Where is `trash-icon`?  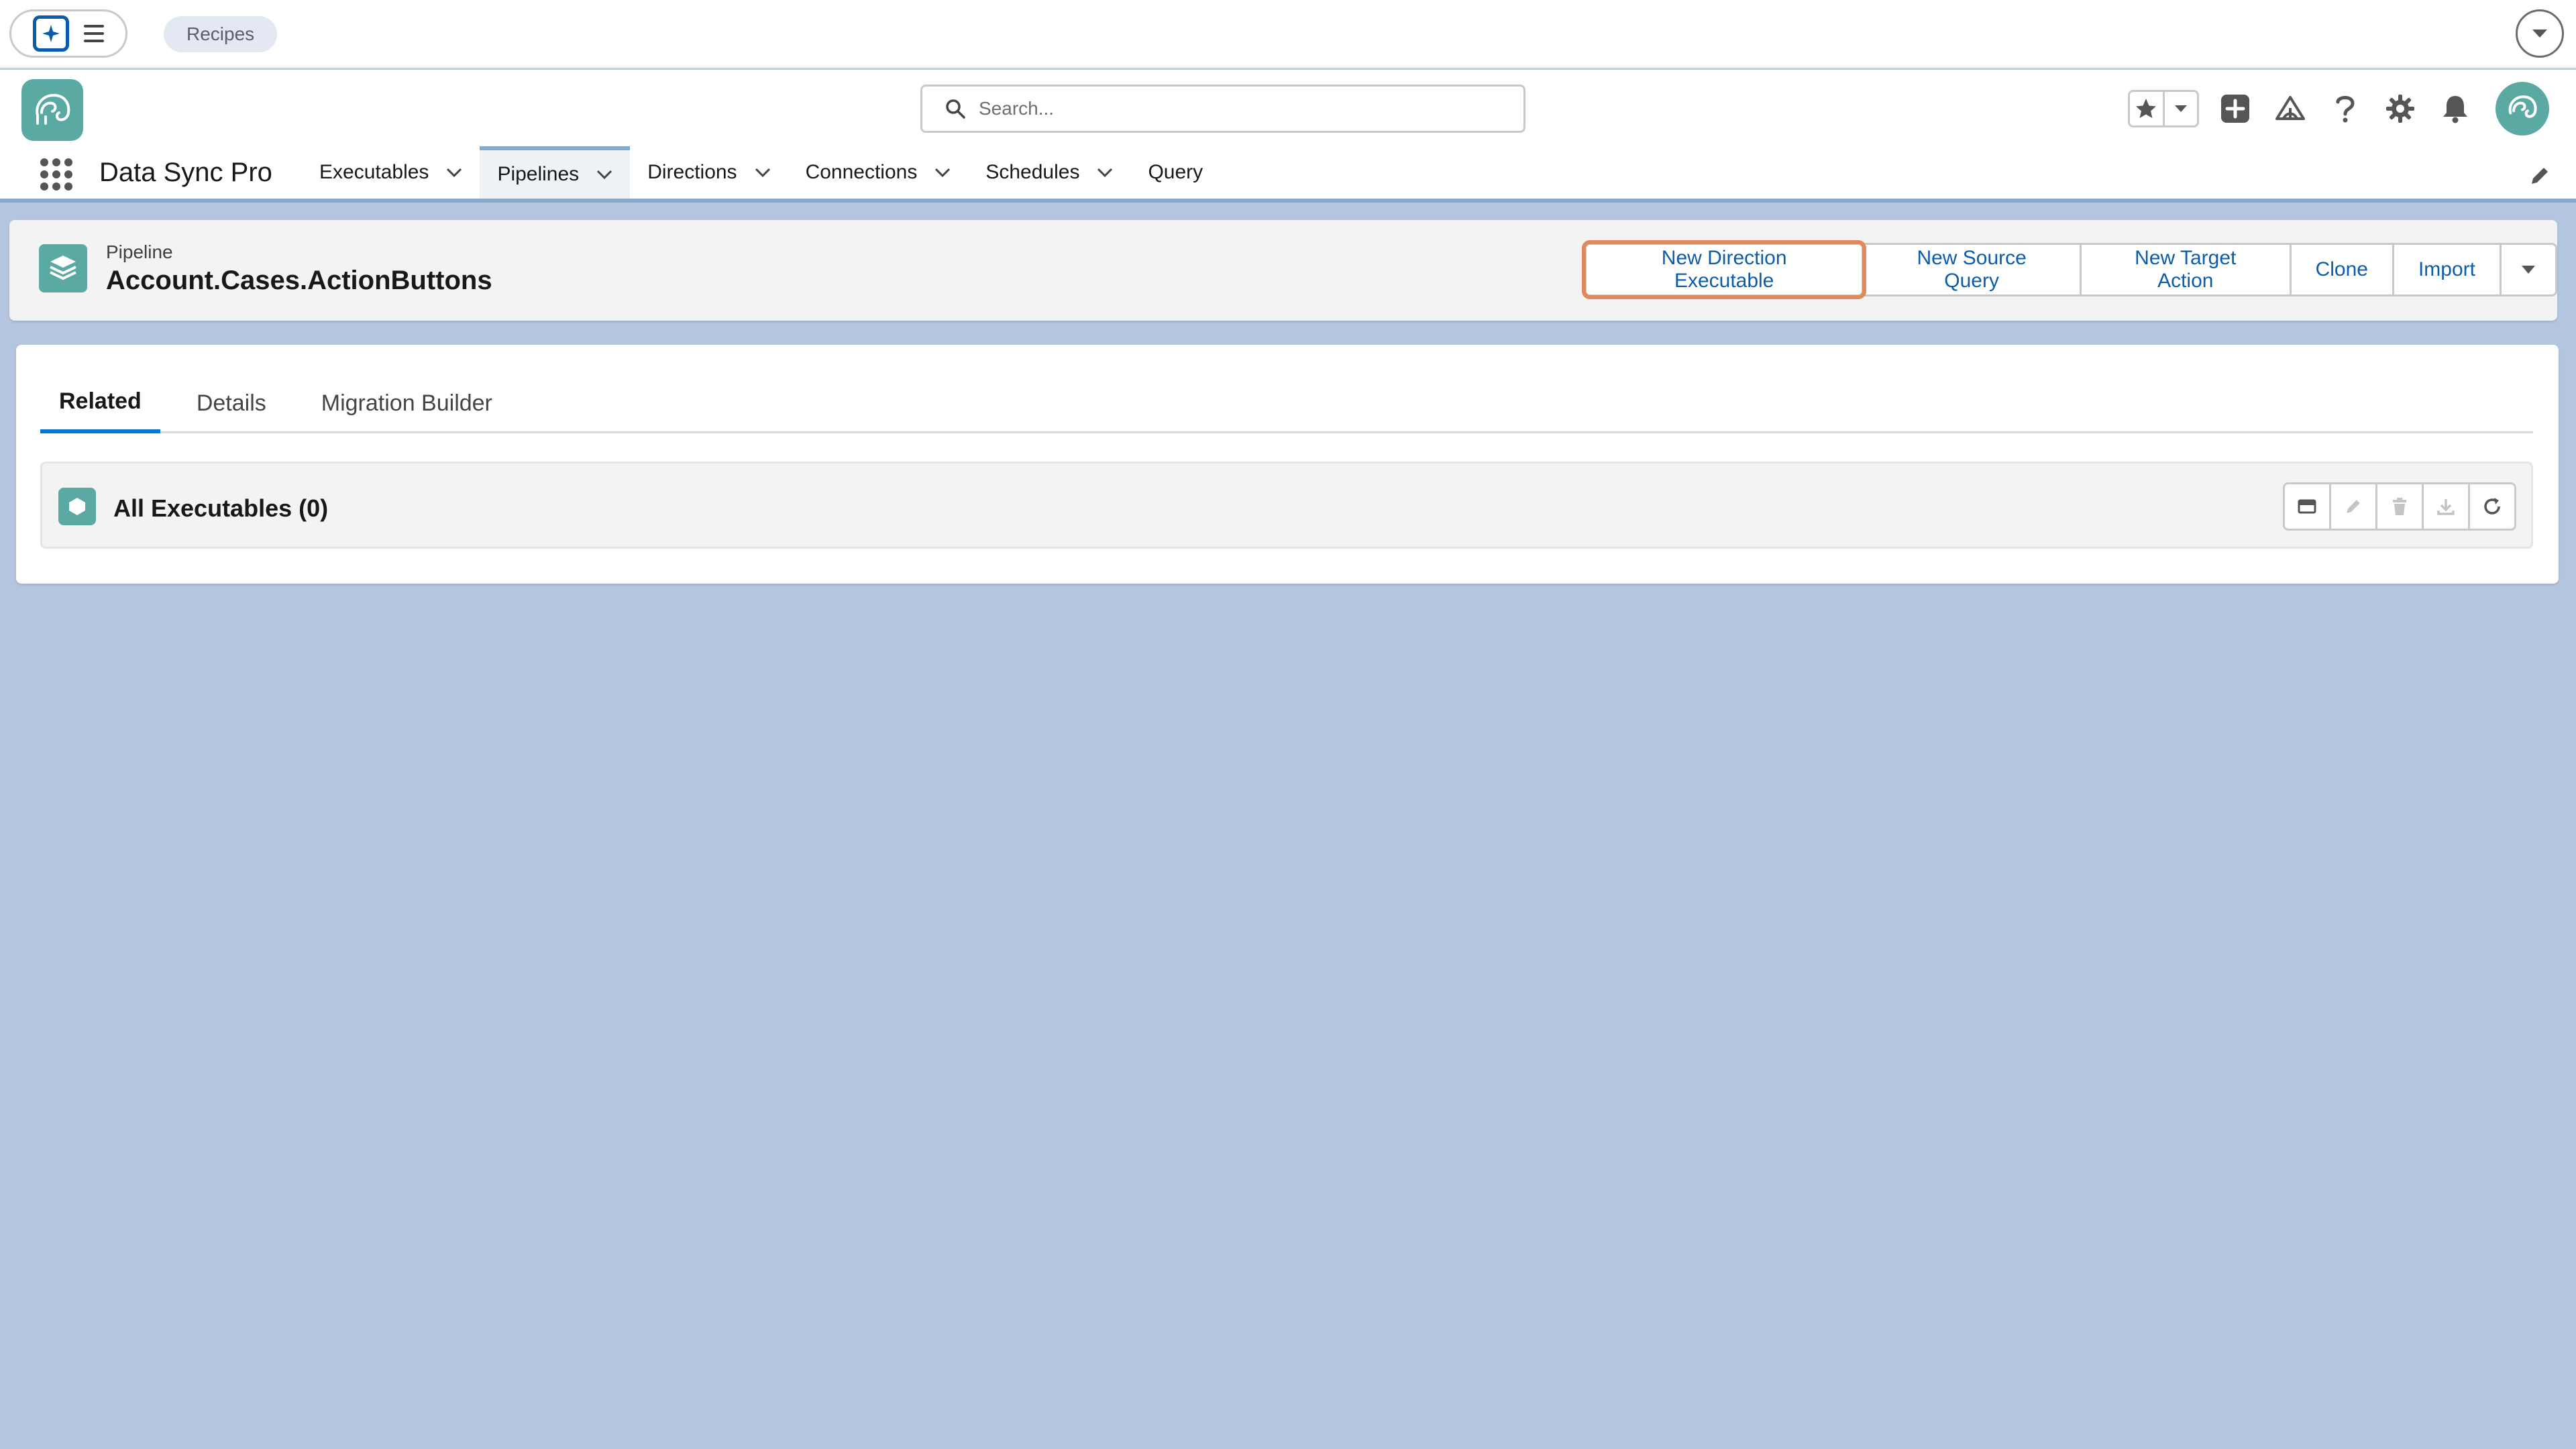
trash-icon is located at coordinates (2399, 506).